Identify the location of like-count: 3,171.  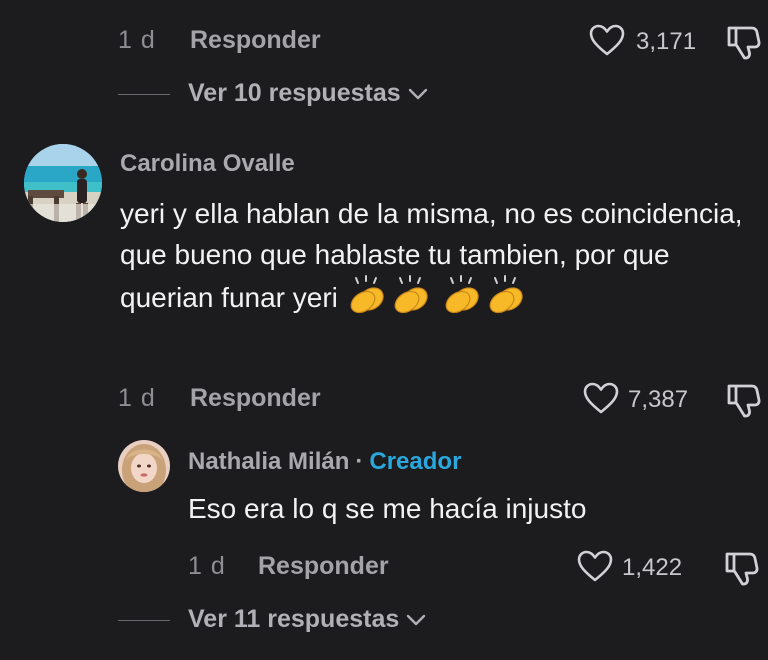
(666, 41).